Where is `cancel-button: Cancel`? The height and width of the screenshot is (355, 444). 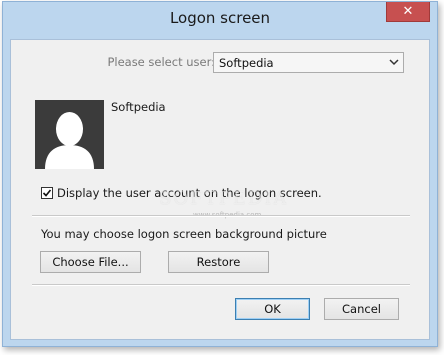
cancel-button: Cancel is located at coordinates (361, 309).